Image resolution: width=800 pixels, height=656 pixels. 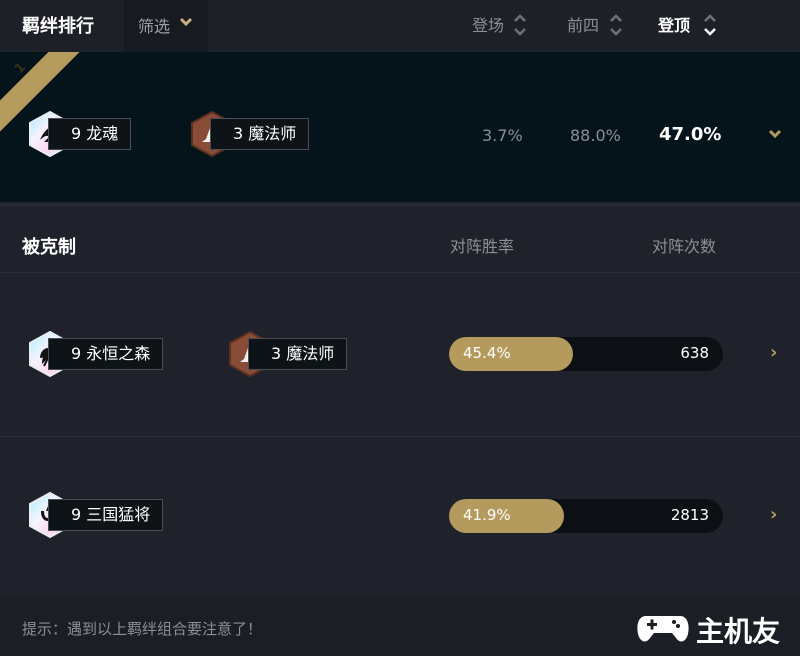 I want to click on top4-rate-value: 88.0%, so click(x=595, y=135).